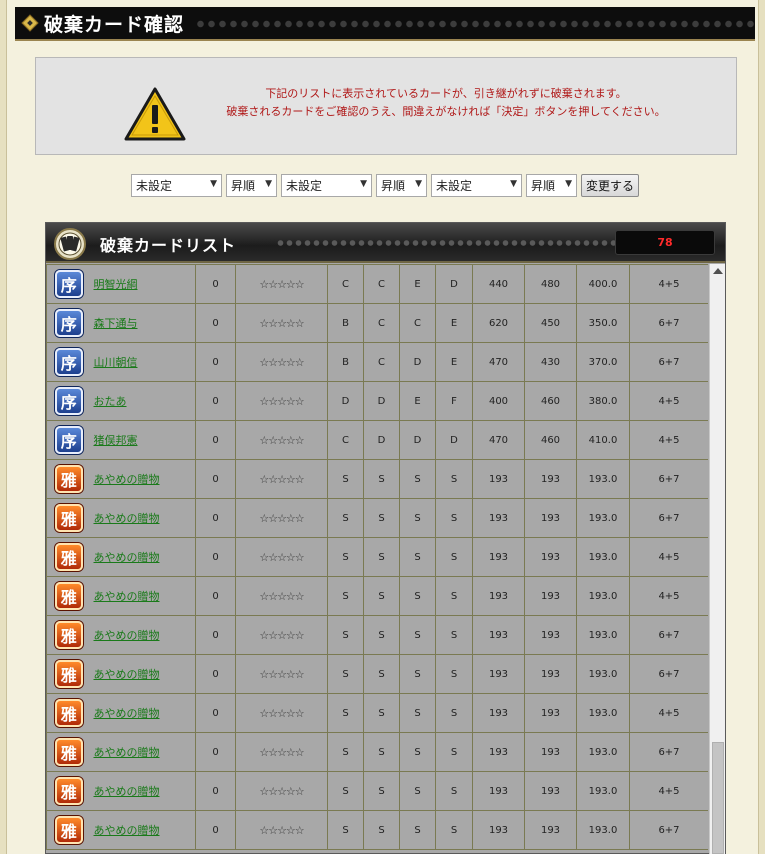  I want to click on sort-filters: 未設定 ▼ 昇順 ▼ 未設定 ▼ 昇順 ▼ 未設定 ▼ 昇順 ▼ 変更する, so click(385, 185).